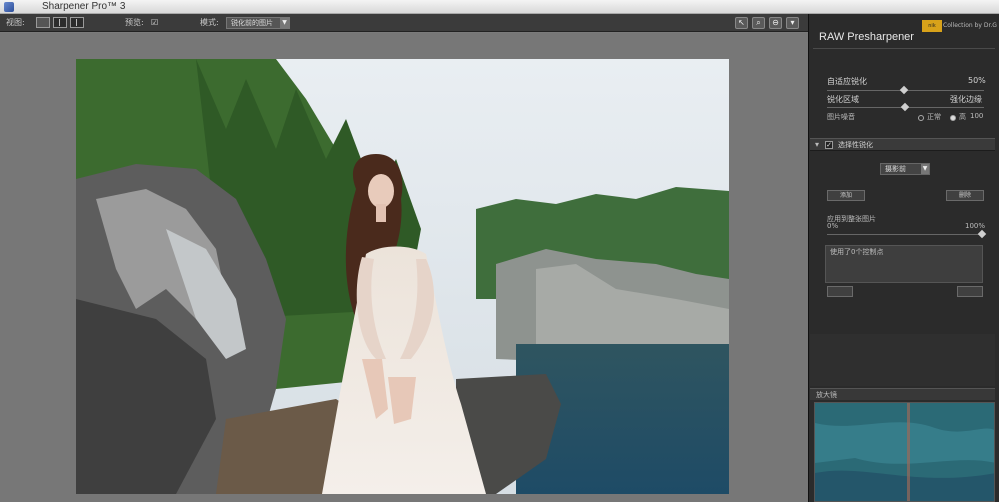  What do you see at coordinates (902, 144) in the screenshot?
I see `selective-sharpening-header: ▾ ✓ 选择性锐化` at bounding box center [902, 144].